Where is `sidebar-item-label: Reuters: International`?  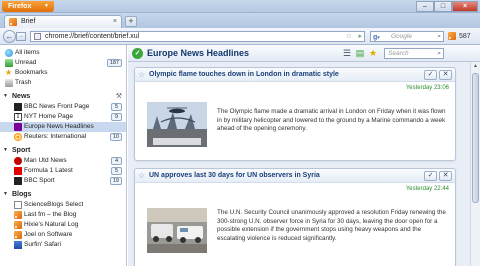
sidebar-item-label: Reuters: International is located at coordinates (55, 136).